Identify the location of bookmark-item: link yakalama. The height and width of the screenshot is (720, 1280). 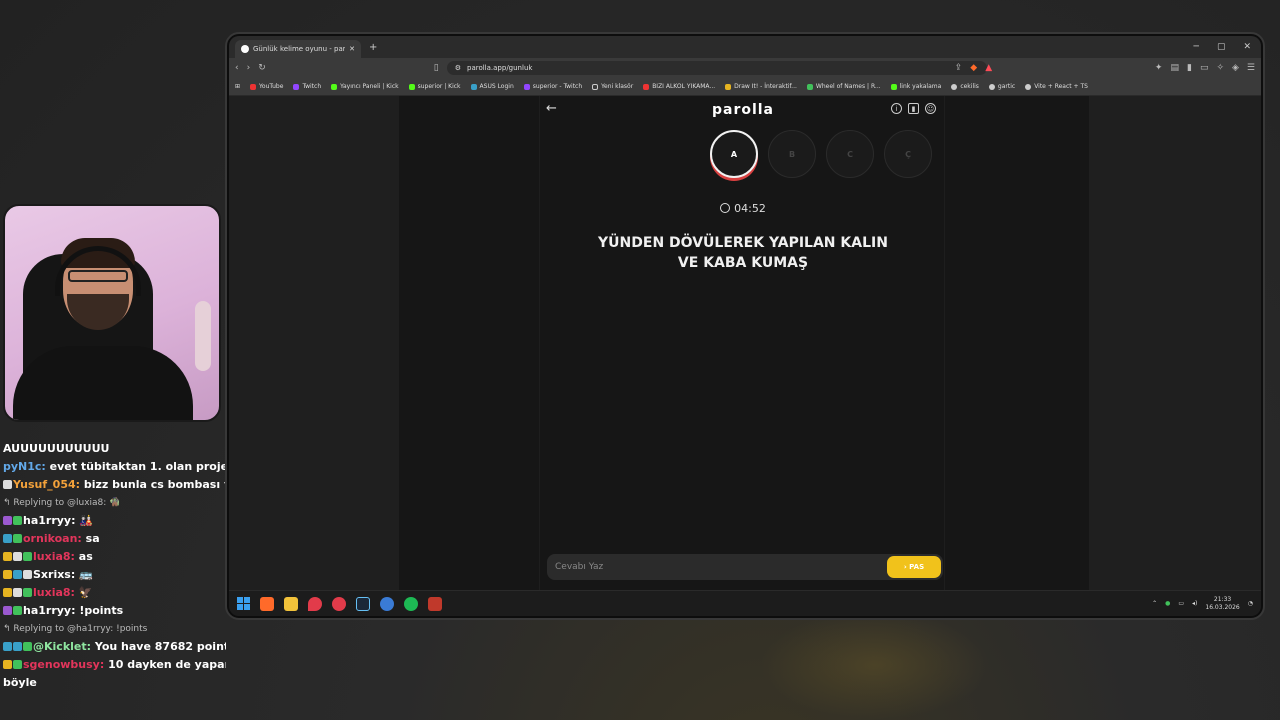
(915, 86).